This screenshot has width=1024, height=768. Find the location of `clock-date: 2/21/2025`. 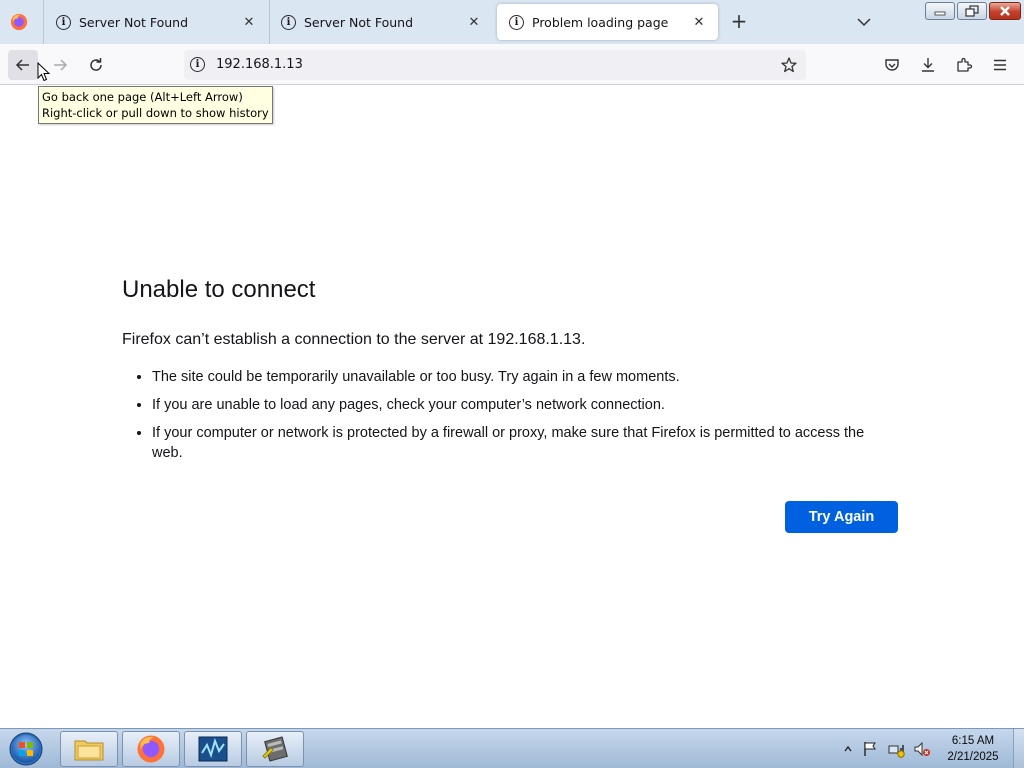

clock-date: 2/21/2025 is located at coordinates (973, 757).